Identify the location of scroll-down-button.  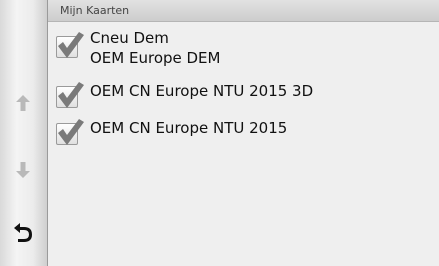
(23, 170).